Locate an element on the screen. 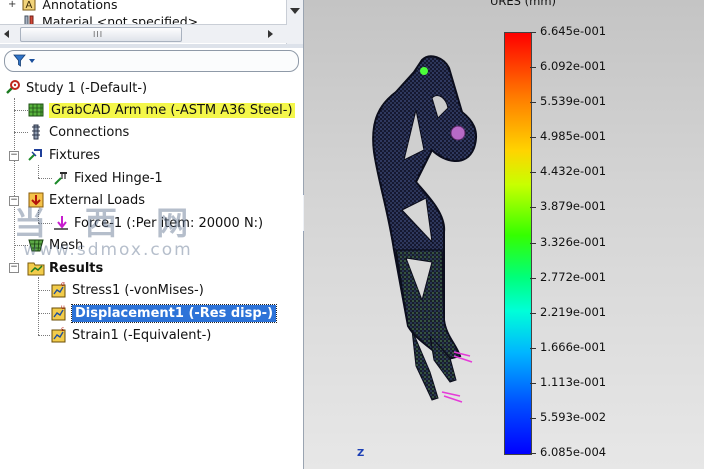 The width and height of the screenshot is (704, 469). legend-color-bar is located at coordinates (518, 243).